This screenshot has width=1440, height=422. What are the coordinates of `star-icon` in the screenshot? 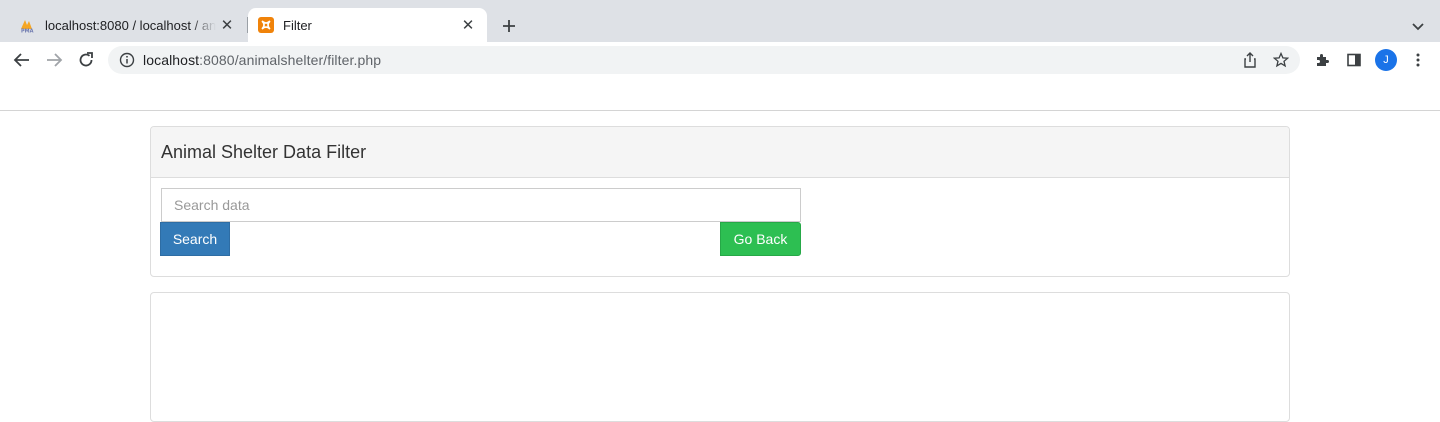 It's located at (1281, 60).